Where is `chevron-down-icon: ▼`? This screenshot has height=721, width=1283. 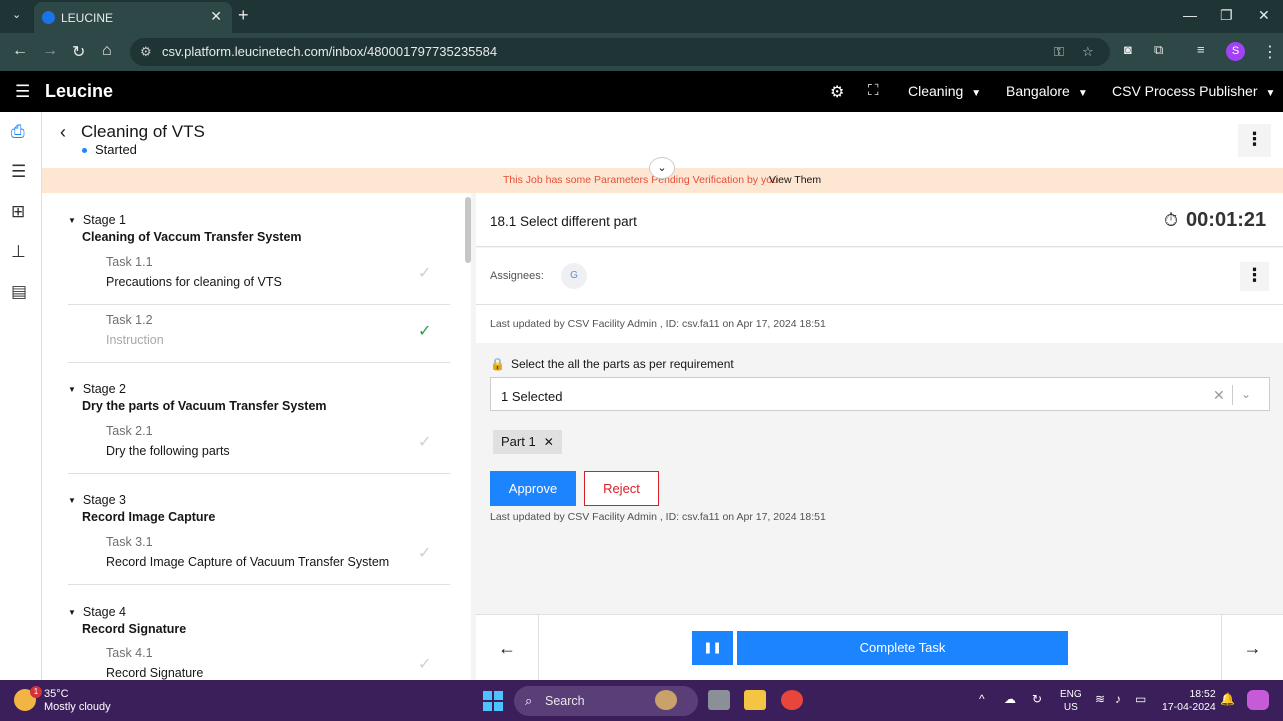
chevron-down-icon: ▼ is located at coordinates (976, 93).